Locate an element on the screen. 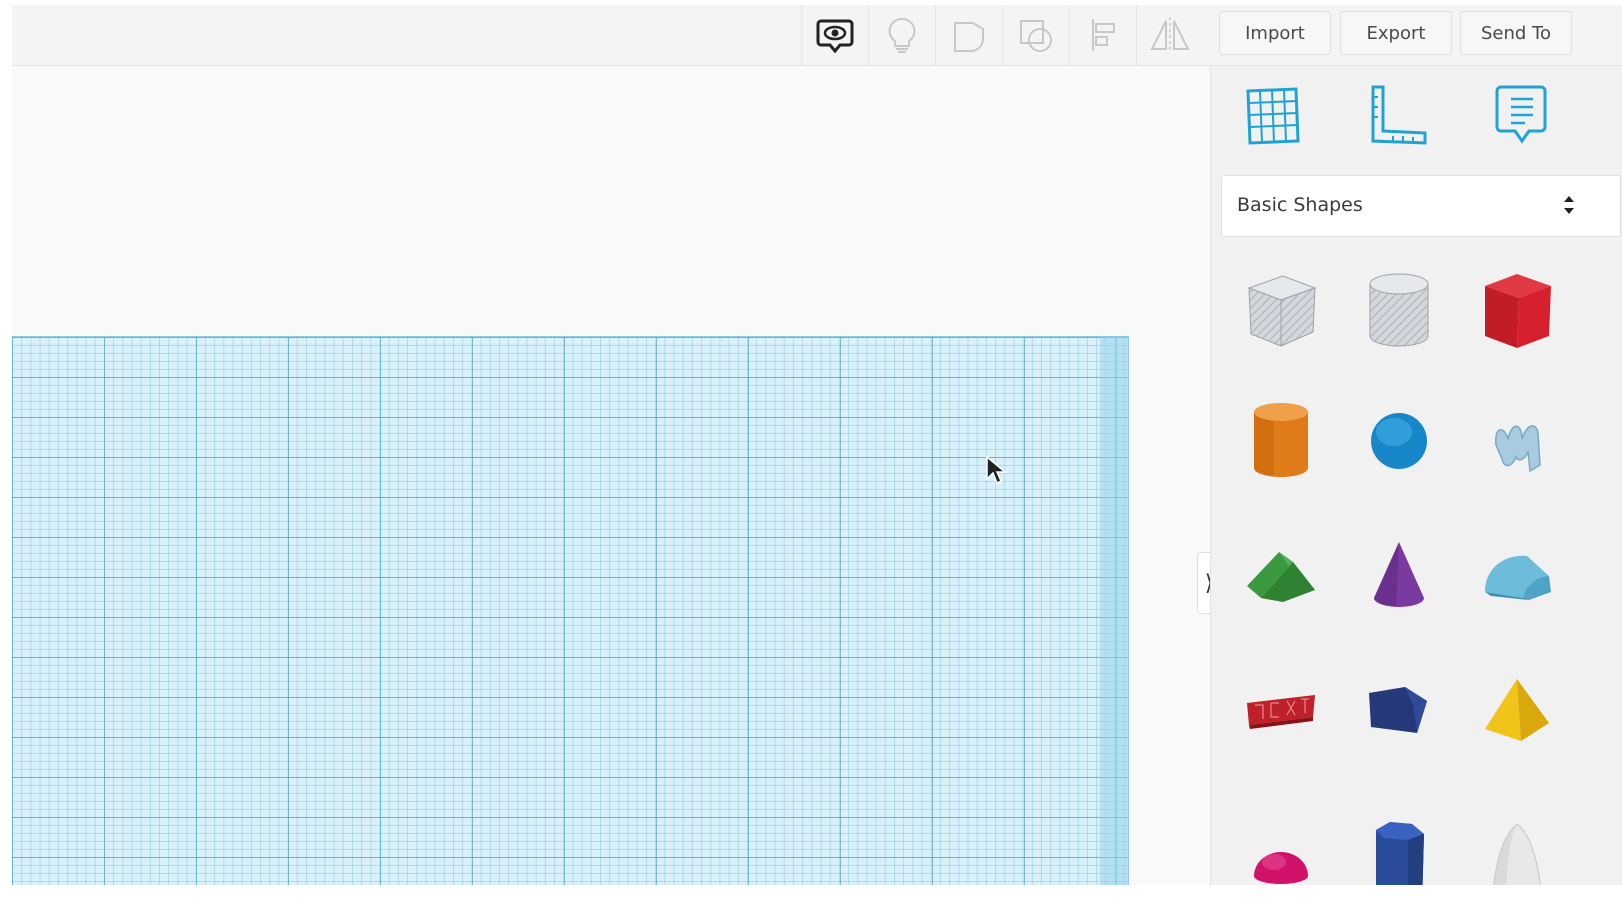  roof-icon is located at coordinates (1281, 576).